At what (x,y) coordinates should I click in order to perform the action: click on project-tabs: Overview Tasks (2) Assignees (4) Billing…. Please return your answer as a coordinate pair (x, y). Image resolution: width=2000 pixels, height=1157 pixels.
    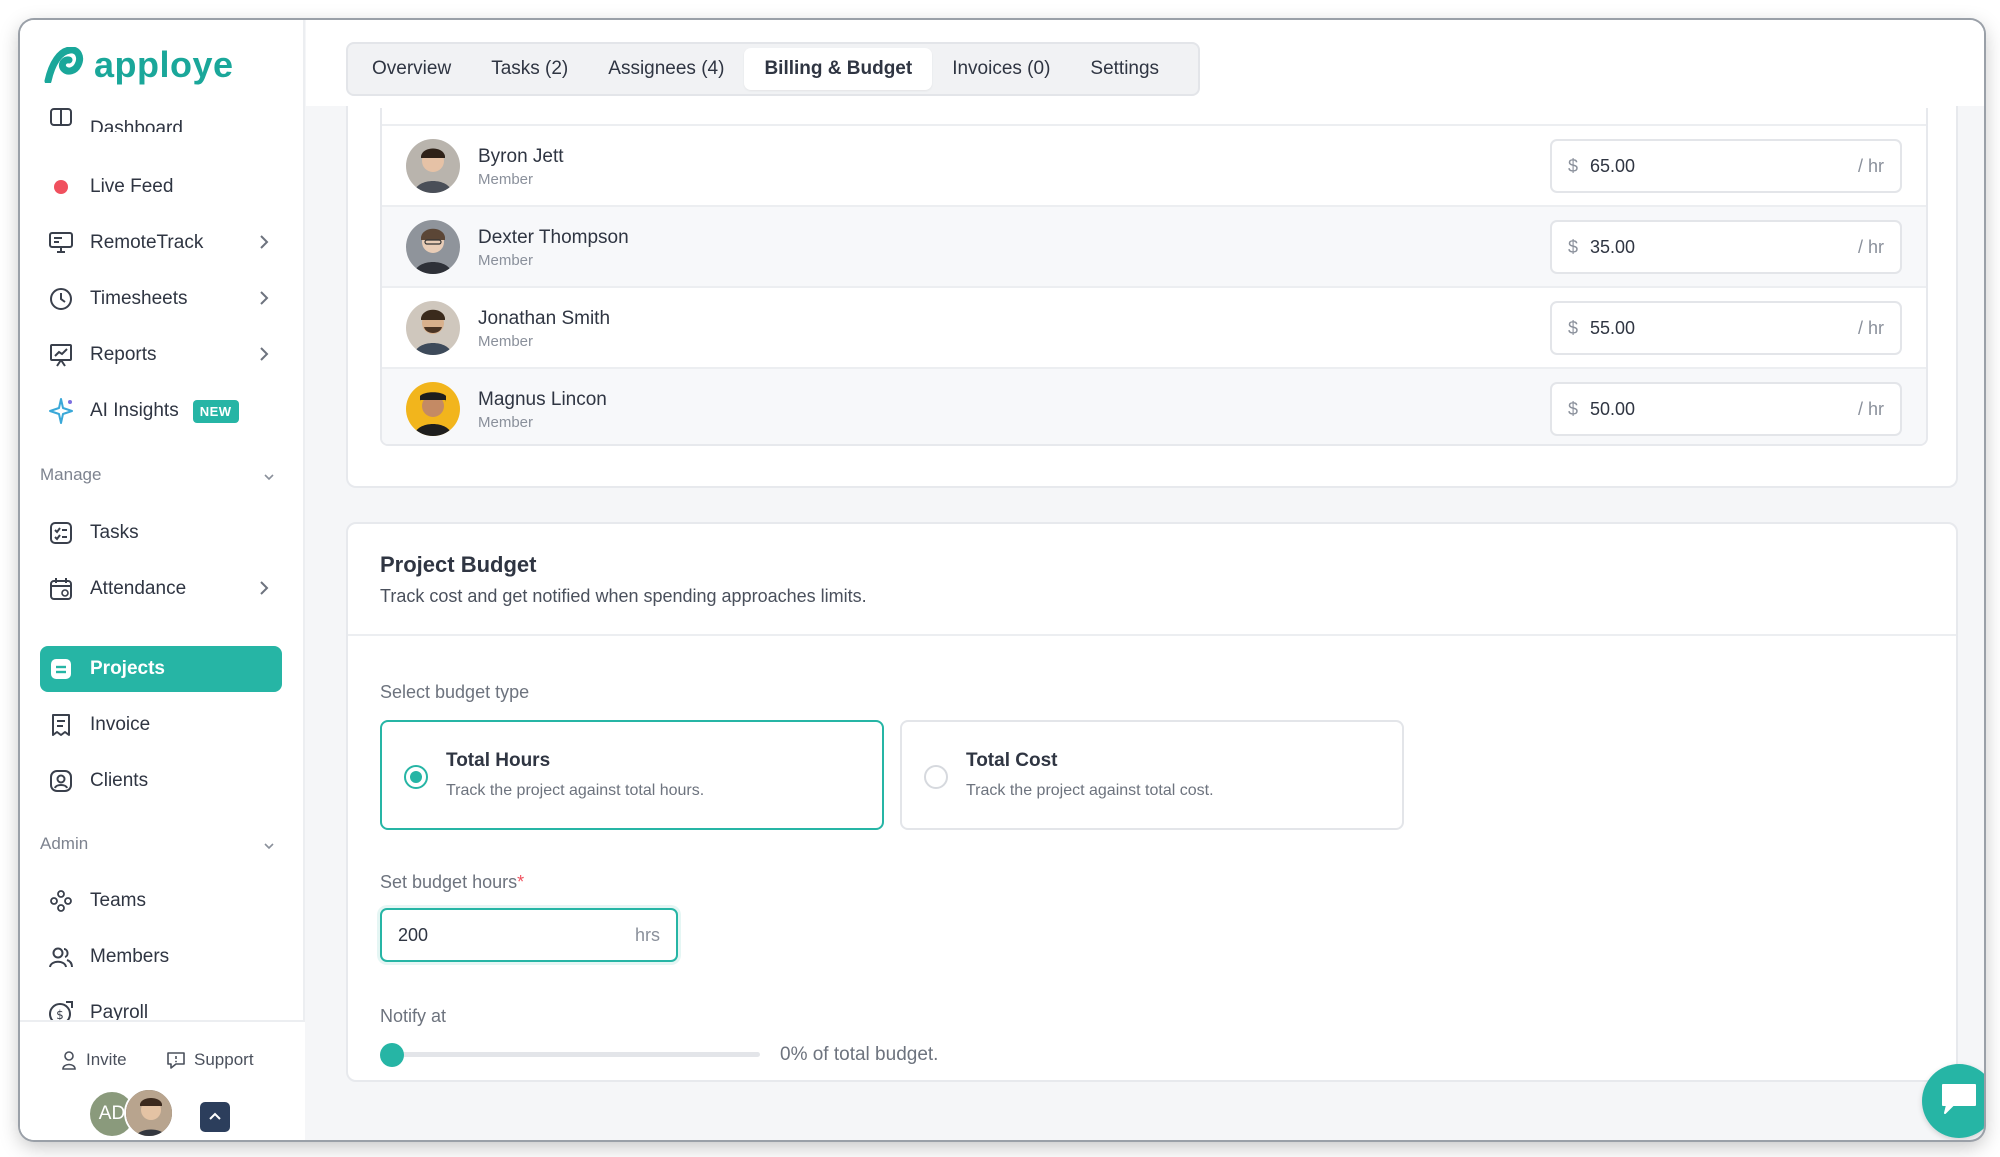
    Looking at the image, I should click on (773, 69).